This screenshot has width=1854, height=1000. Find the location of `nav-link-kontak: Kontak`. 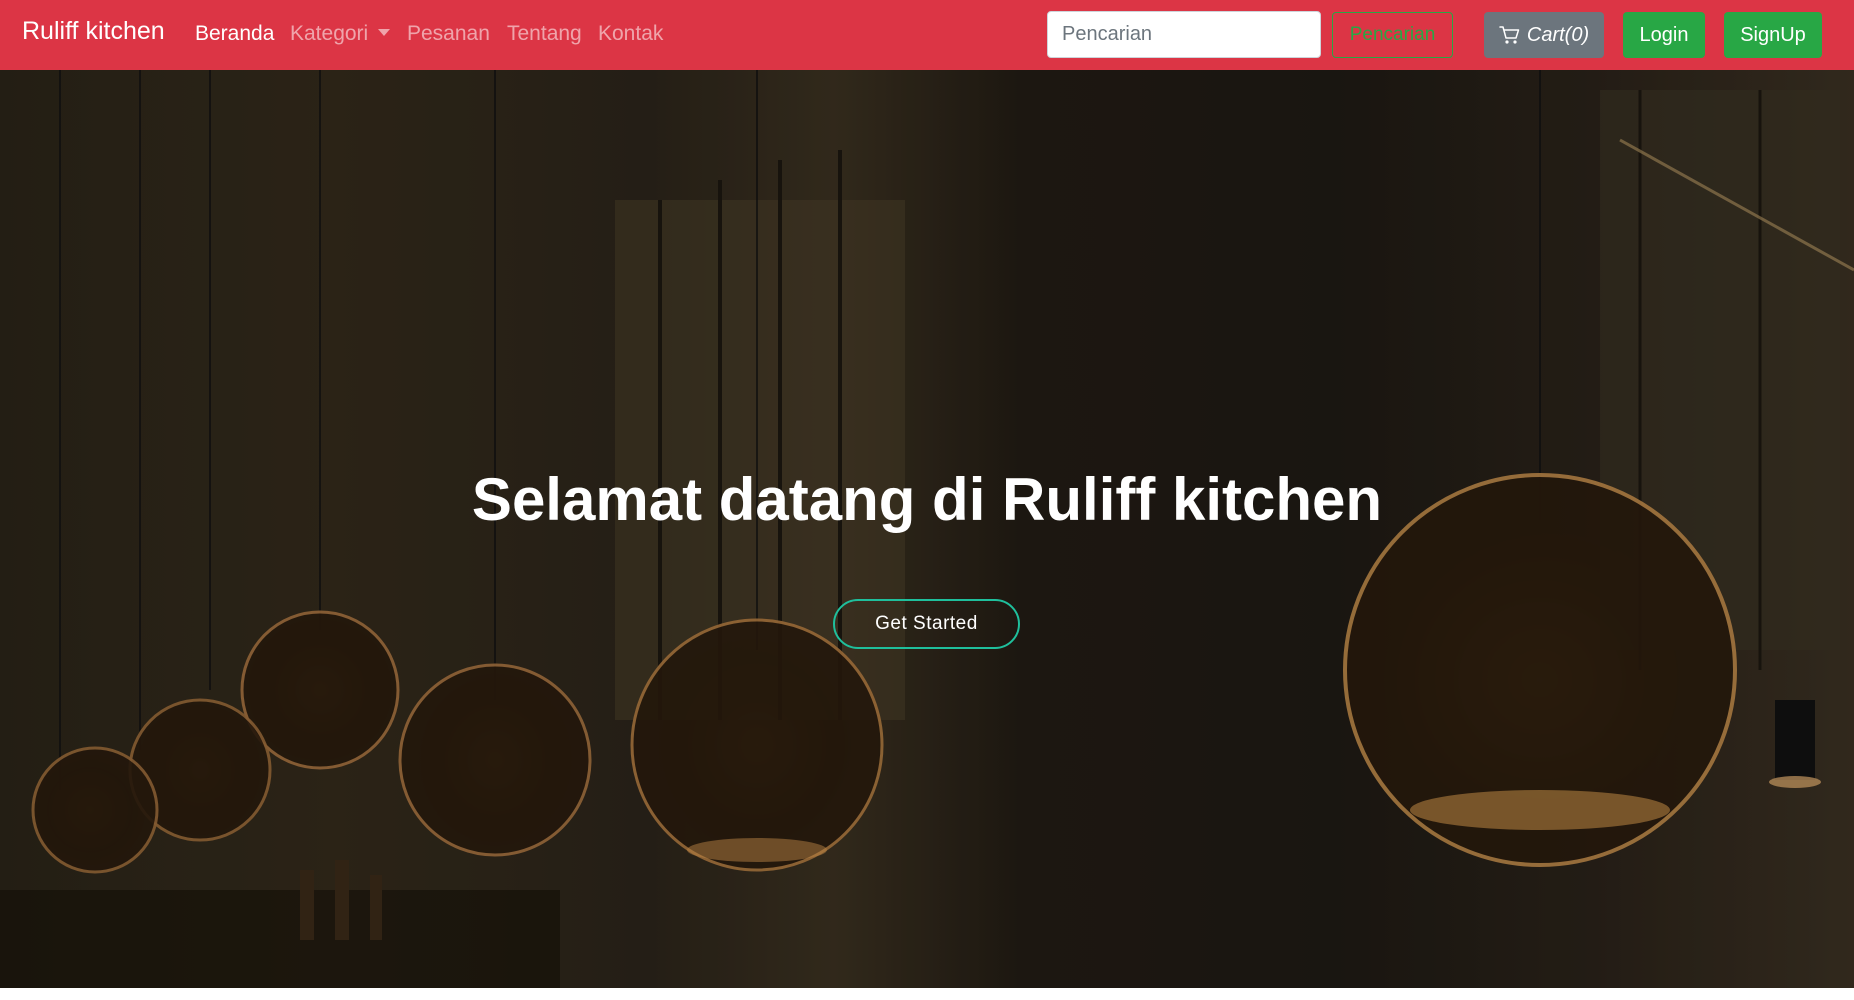

nav-link-kontak: Kontak is located at coordinates (630, 34).